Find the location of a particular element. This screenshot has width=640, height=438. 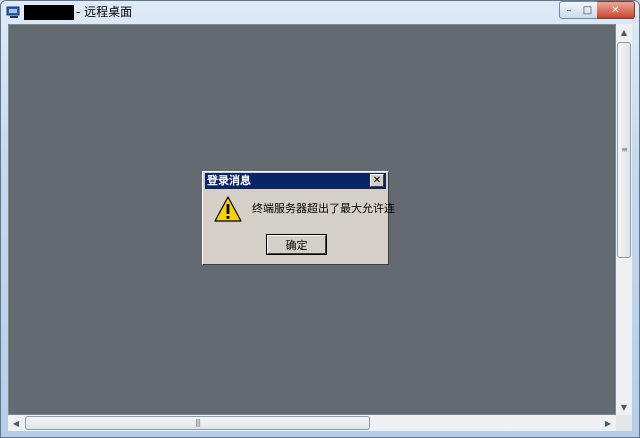

grip-icon: ||| is located at coordinates (197, 422).